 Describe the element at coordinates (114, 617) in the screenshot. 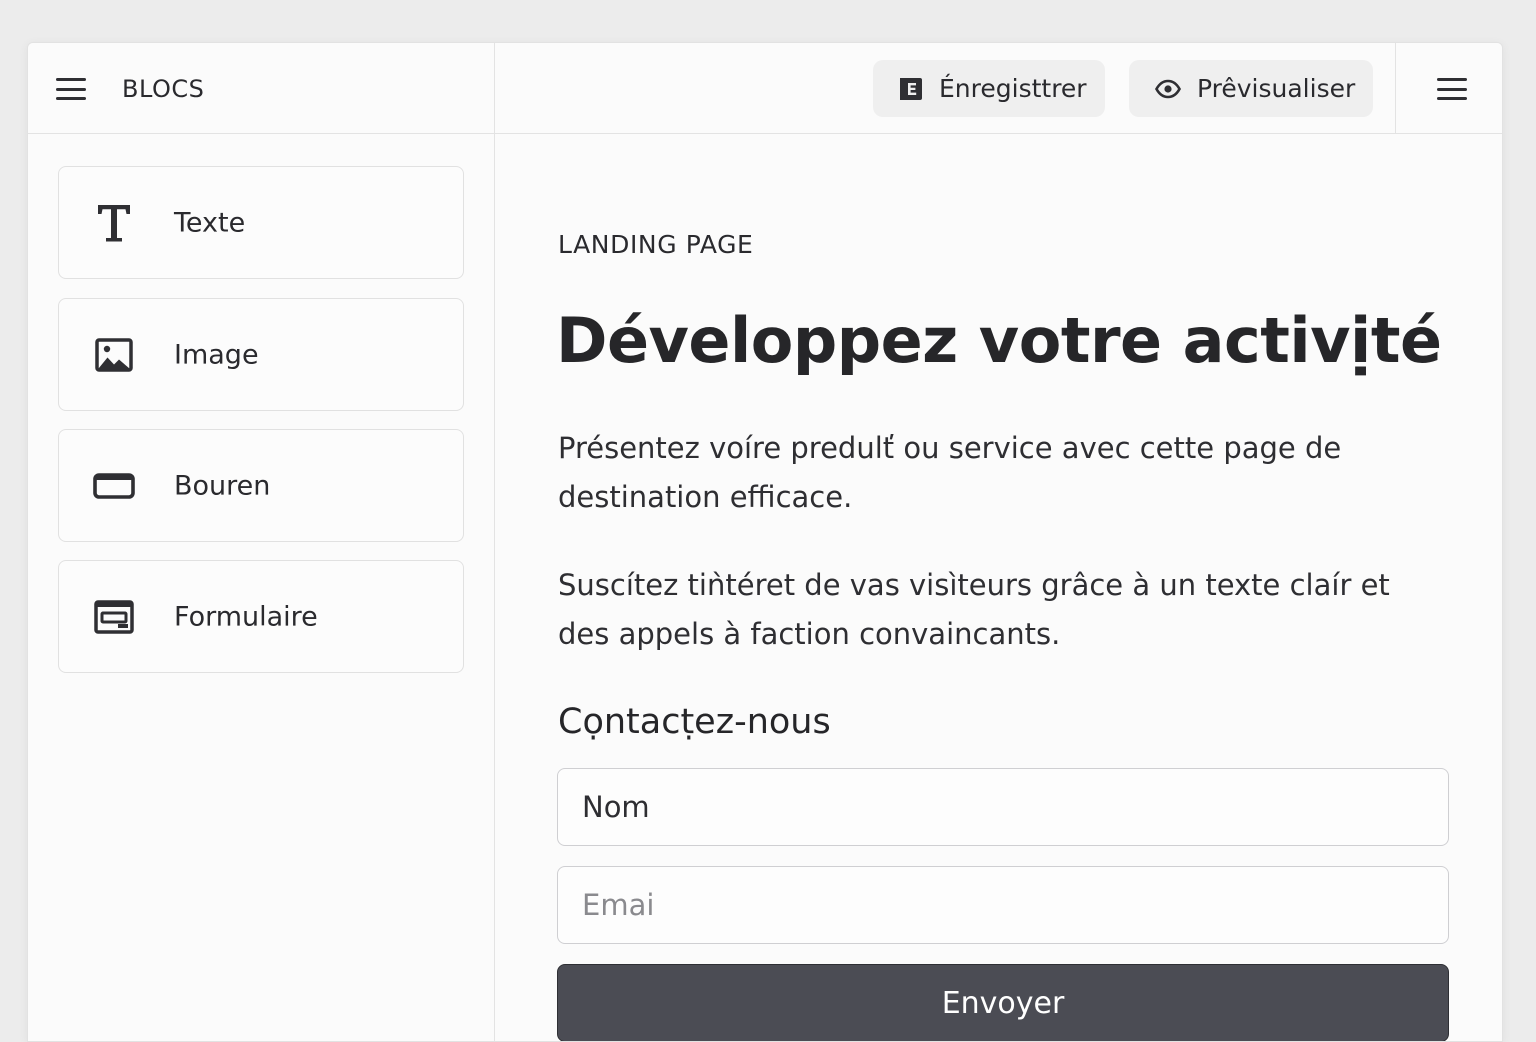

I see `form-icon` at that location.